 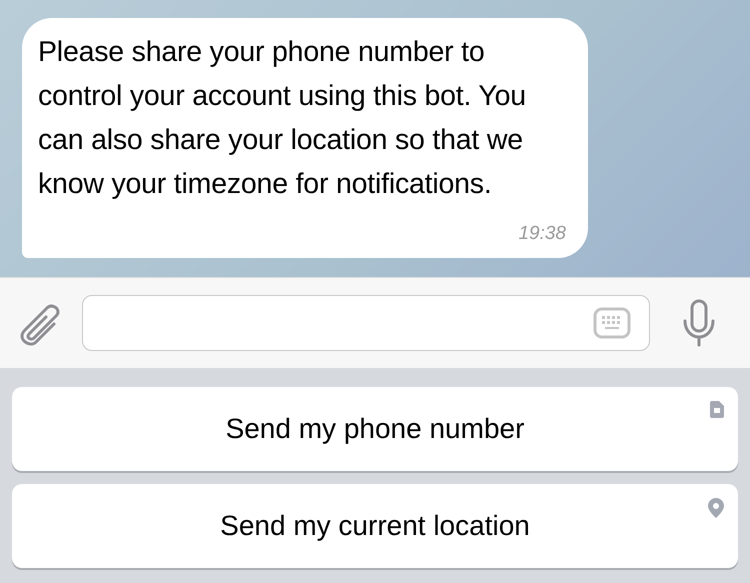 I want to click on reply-button: Send my current location, so click(x=375, y=526).